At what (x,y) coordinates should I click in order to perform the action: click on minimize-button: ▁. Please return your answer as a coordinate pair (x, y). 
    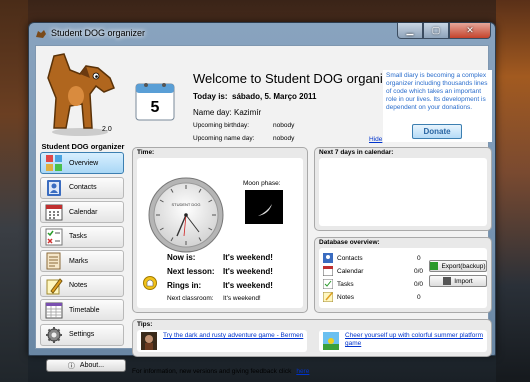
    Looking at the image, I should click on (410, 31).